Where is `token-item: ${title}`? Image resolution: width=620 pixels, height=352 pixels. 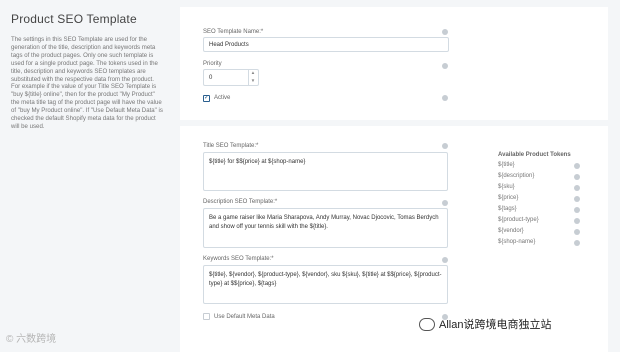
token-item: ${title} is located at coordinates (506, 165).